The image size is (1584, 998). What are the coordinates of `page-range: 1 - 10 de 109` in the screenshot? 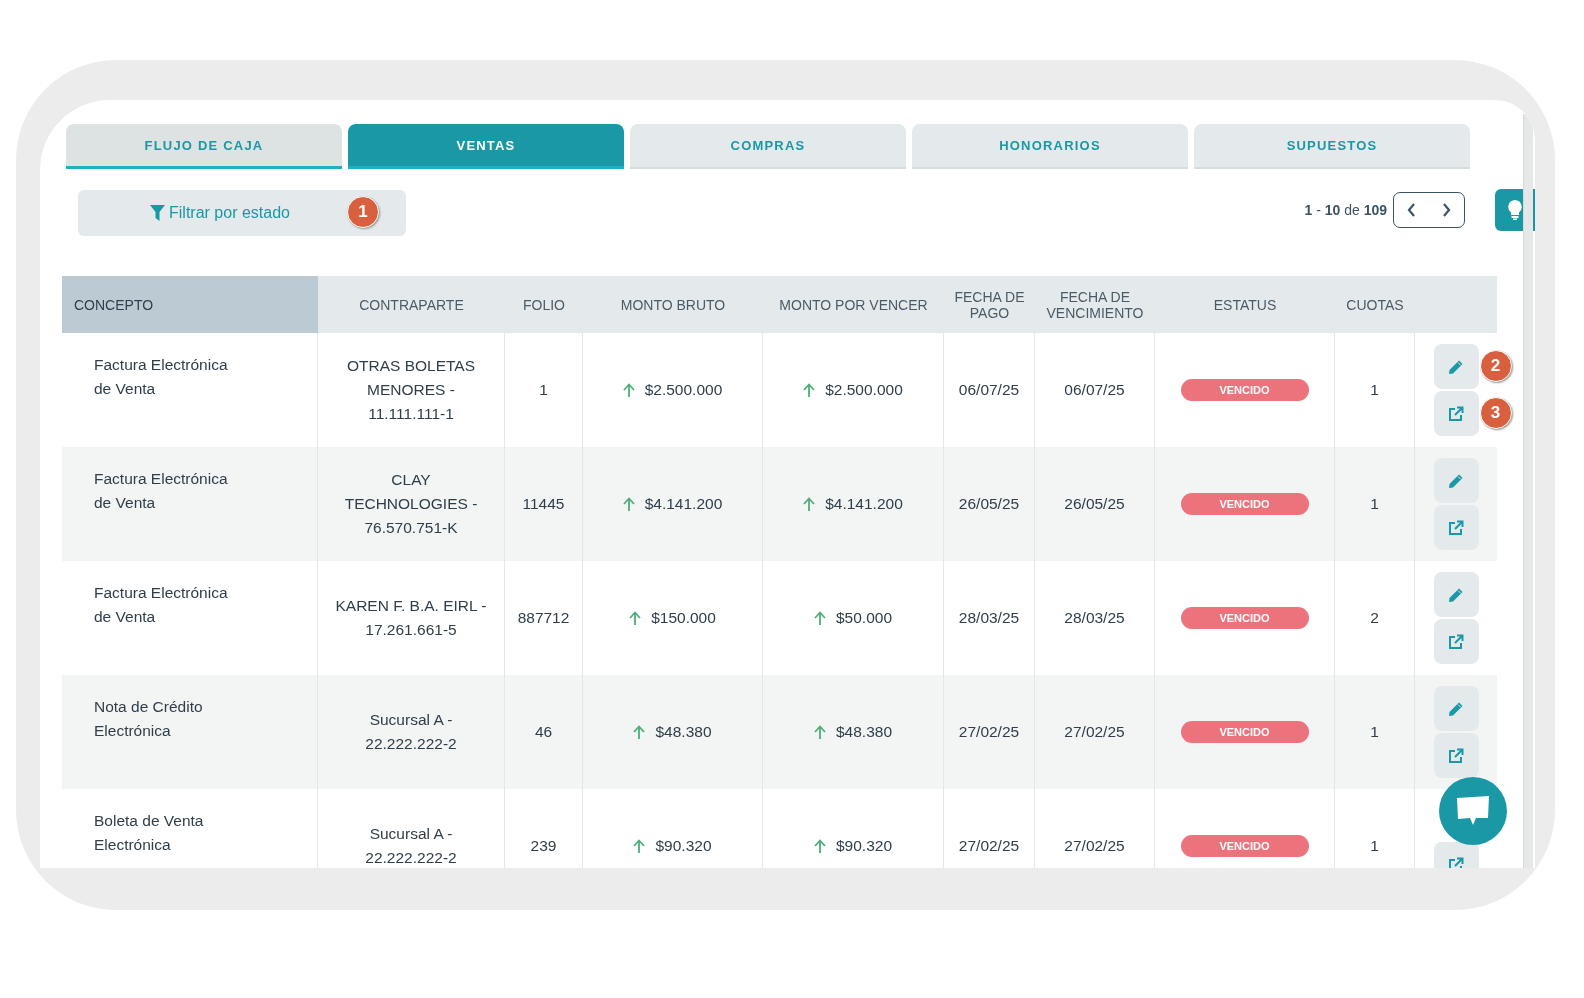 It's located at (1345, 210).